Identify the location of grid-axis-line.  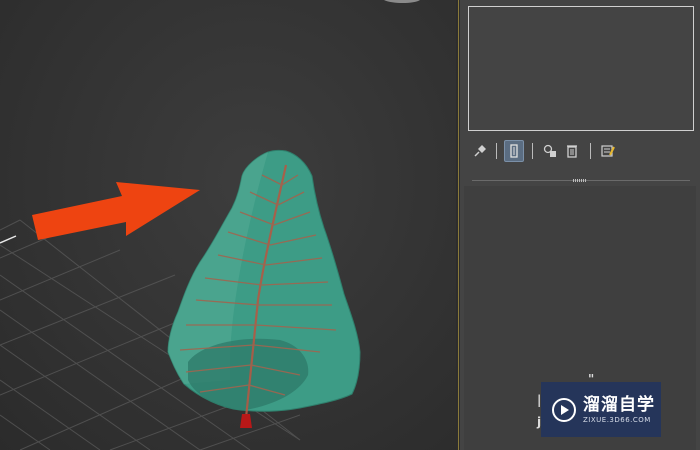
(8, 239).